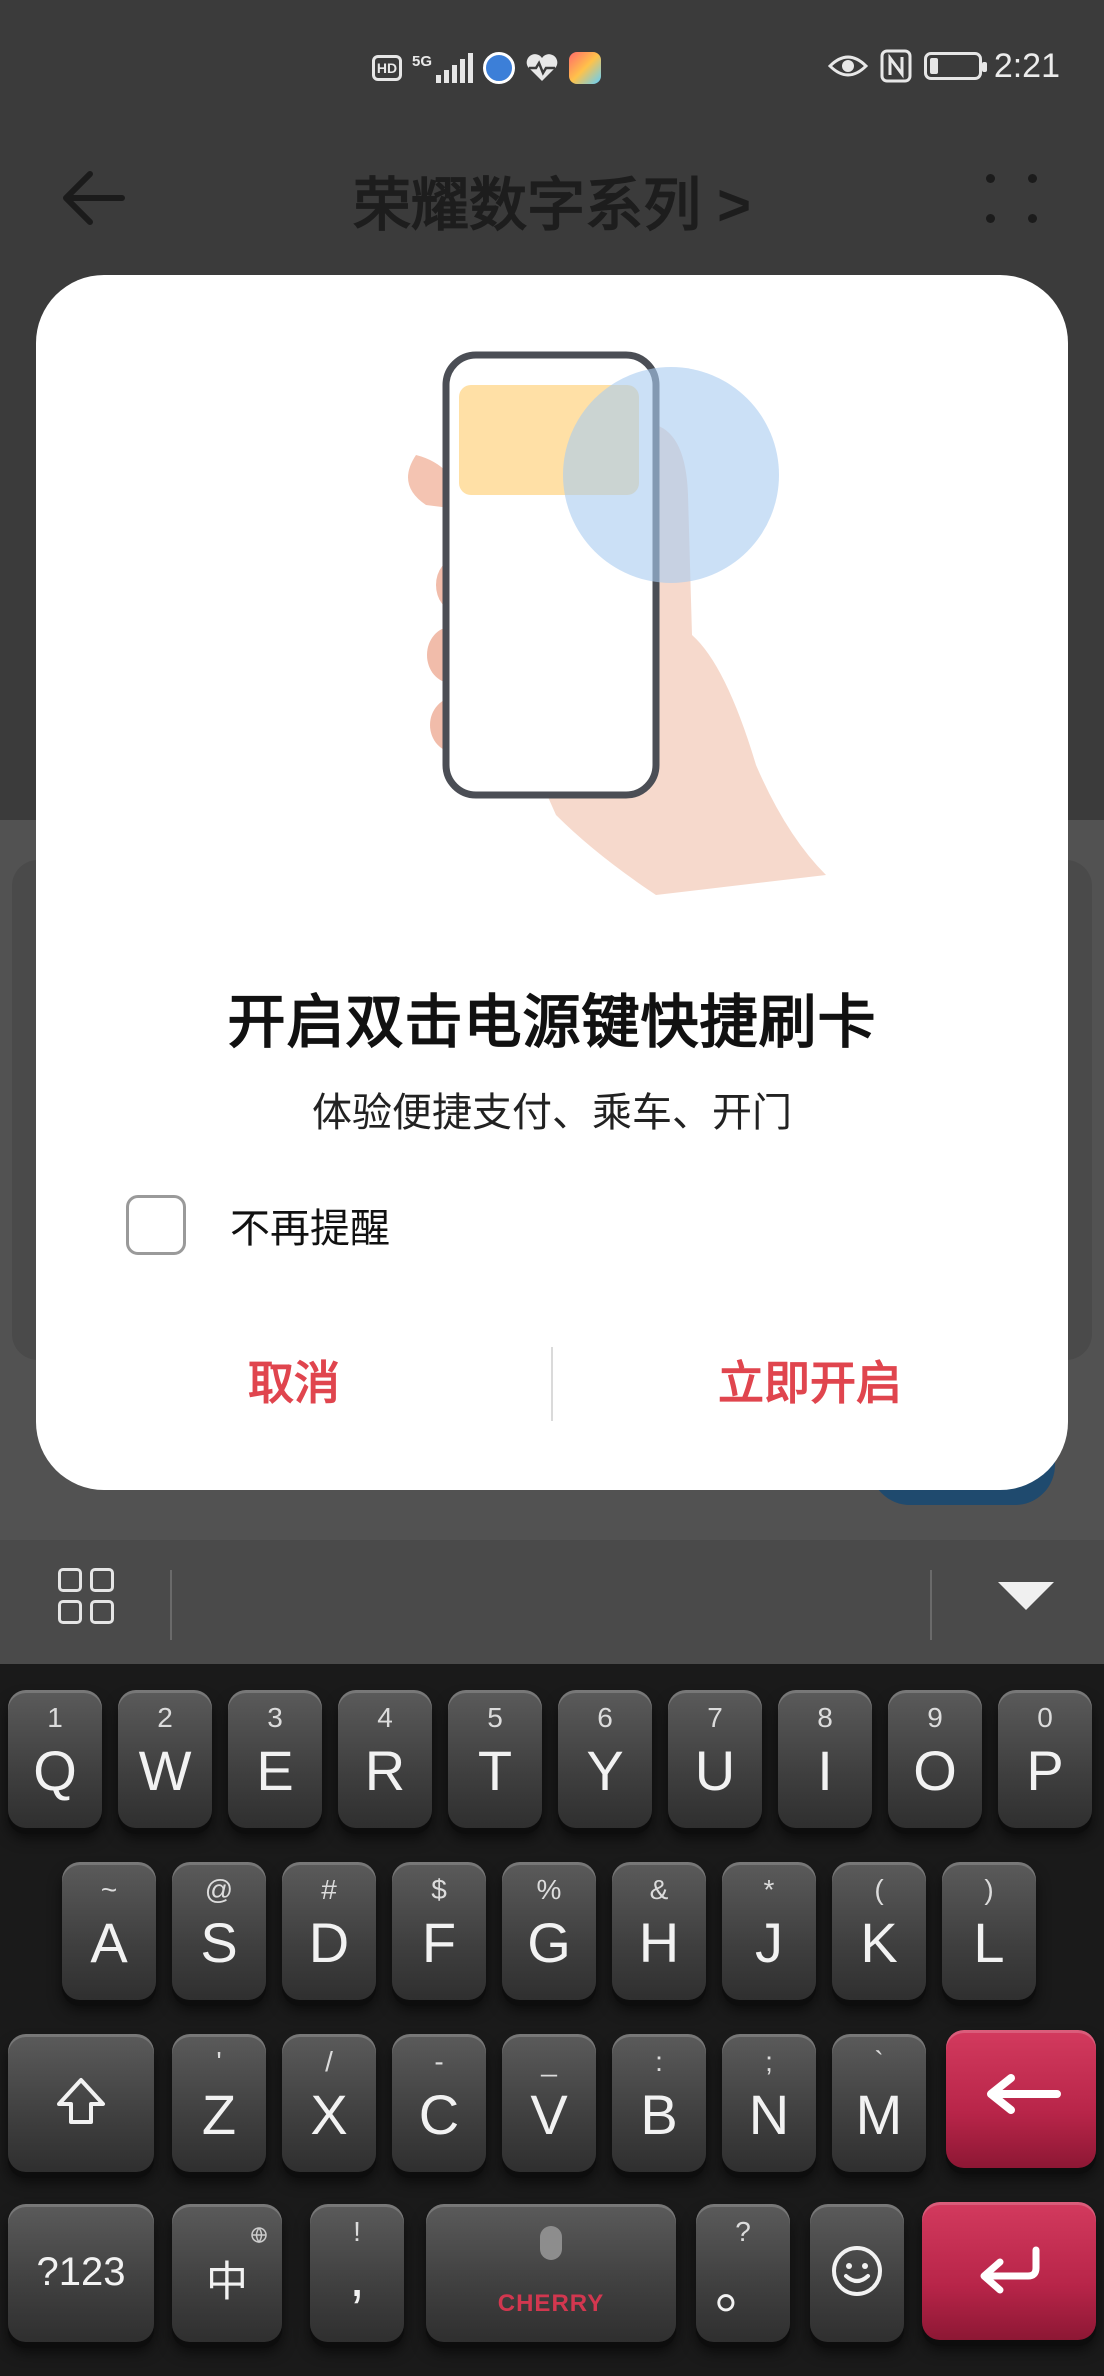  I want to click on key-g: % G, so click(549, 1931).